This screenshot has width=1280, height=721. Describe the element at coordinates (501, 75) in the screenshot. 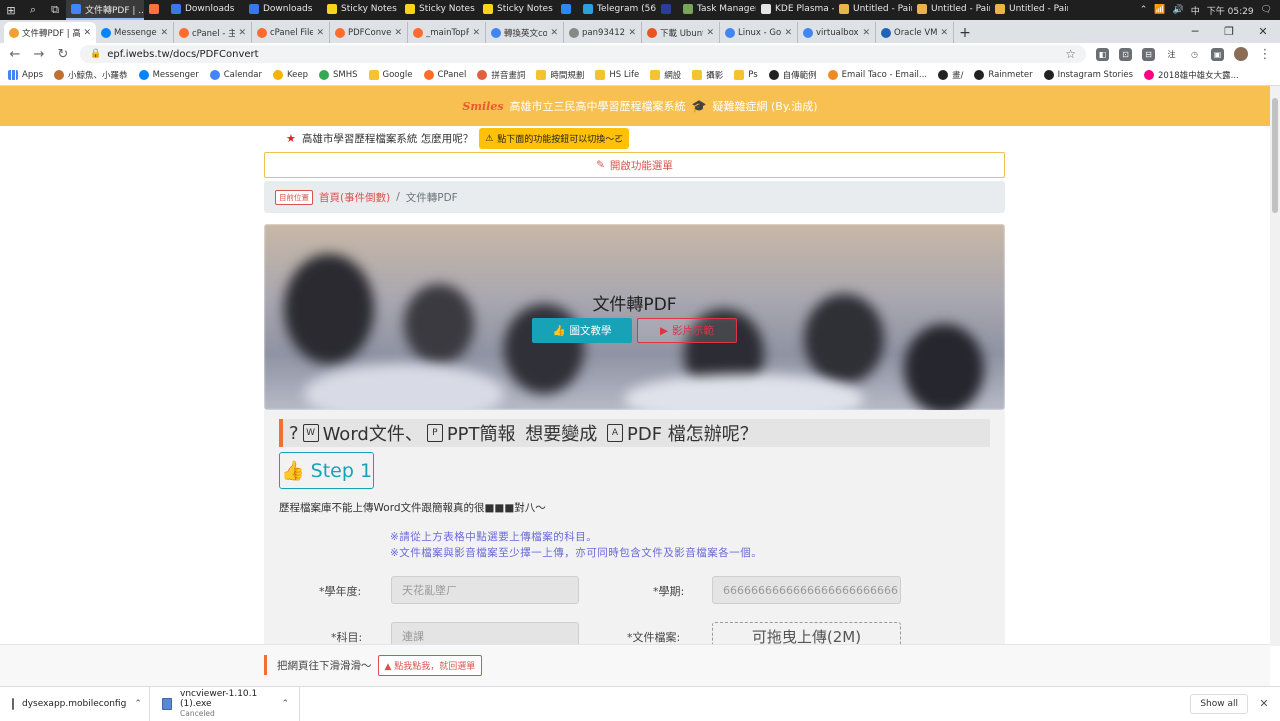

I see `bookmark-item: 拼音畫詞` at that location.